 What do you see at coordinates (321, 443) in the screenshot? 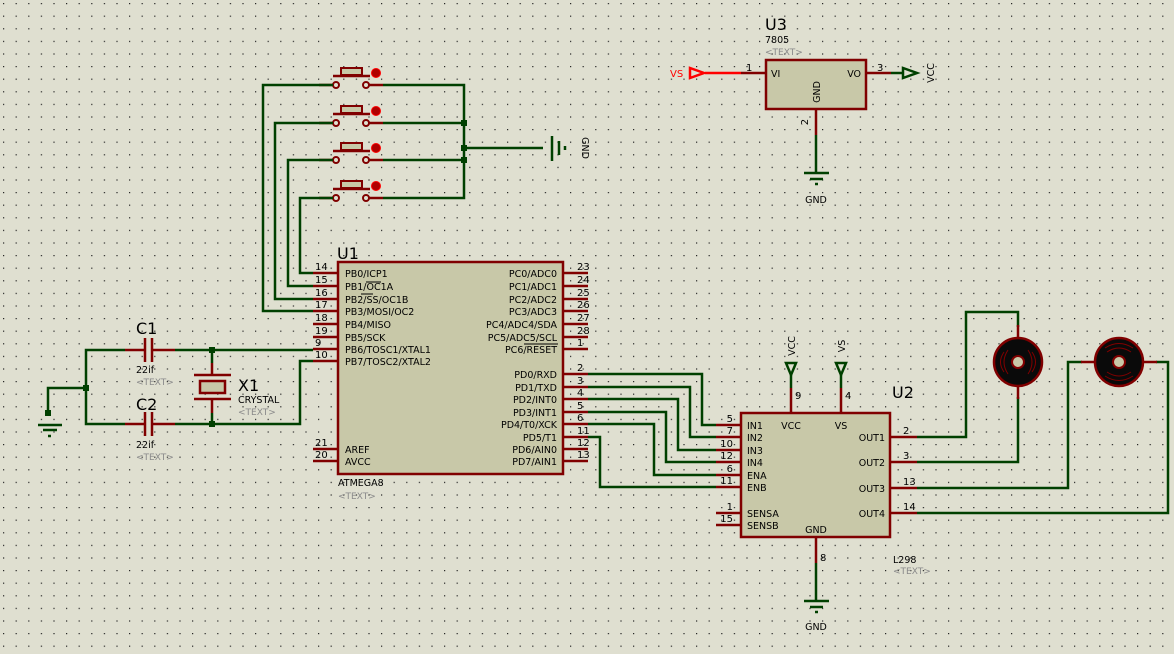
I see `pin-number: 21` at bounding box center [321, 443].